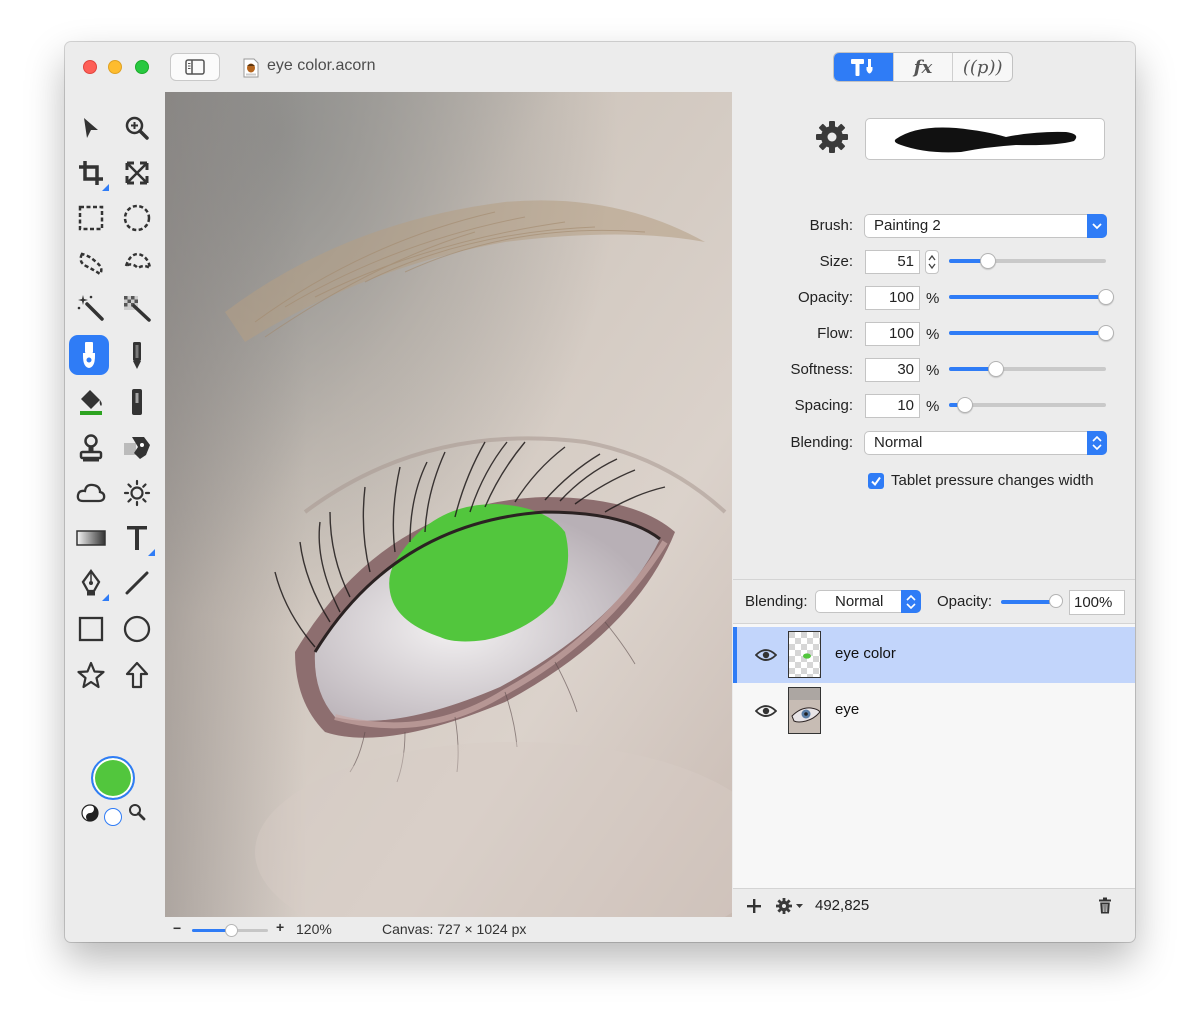  What do you see at coordinates (1097, 602) in the screenshot?
I see `layer-opacity-field: 100%` at bounding box center [1097, 602].